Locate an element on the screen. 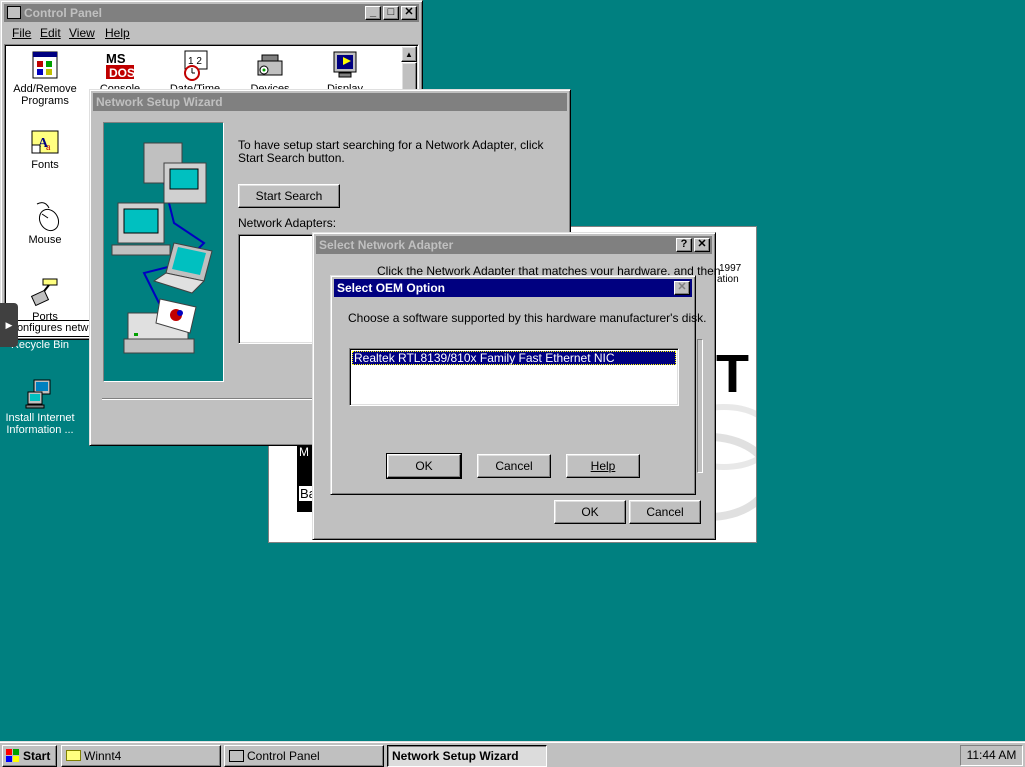 This screenshot has width=1025, height=767. add-remove-label-1: Add/Remove is located at coordinates (45, 89).